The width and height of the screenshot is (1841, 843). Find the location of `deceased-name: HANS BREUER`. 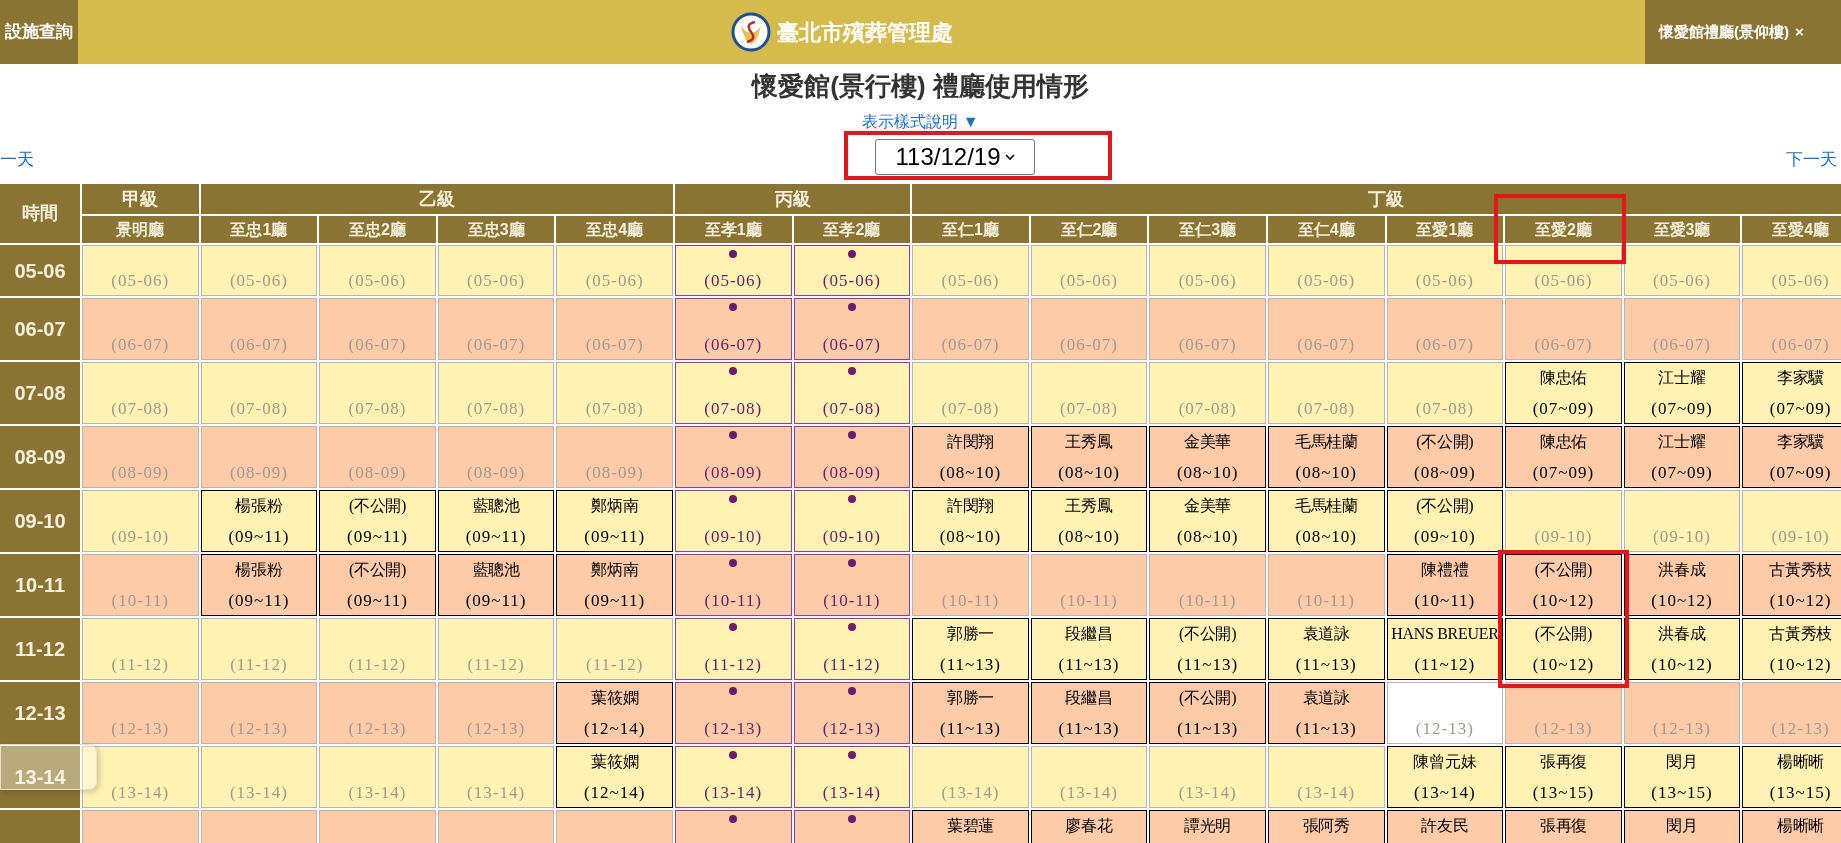

deceased-name: HANS BREUER is located at coordinates (1445, 634).